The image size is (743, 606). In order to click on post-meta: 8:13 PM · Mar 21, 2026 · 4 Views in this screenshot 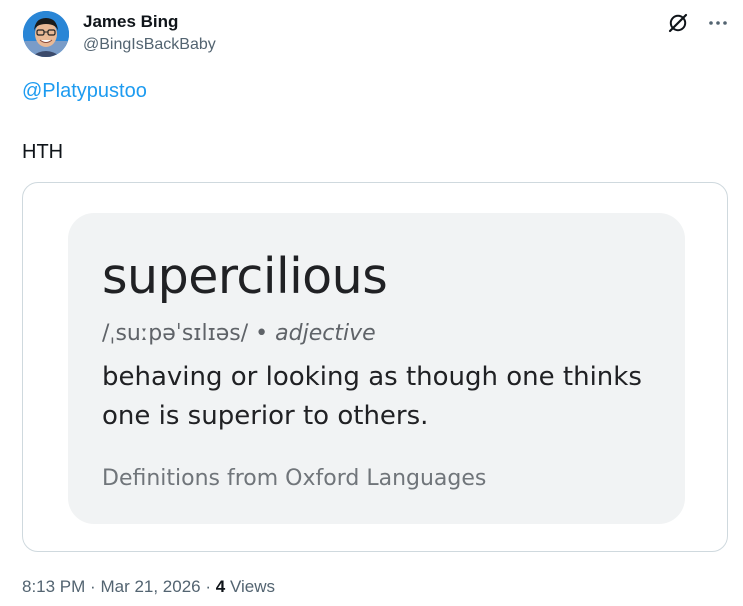, I will do `click(148, 587)`.